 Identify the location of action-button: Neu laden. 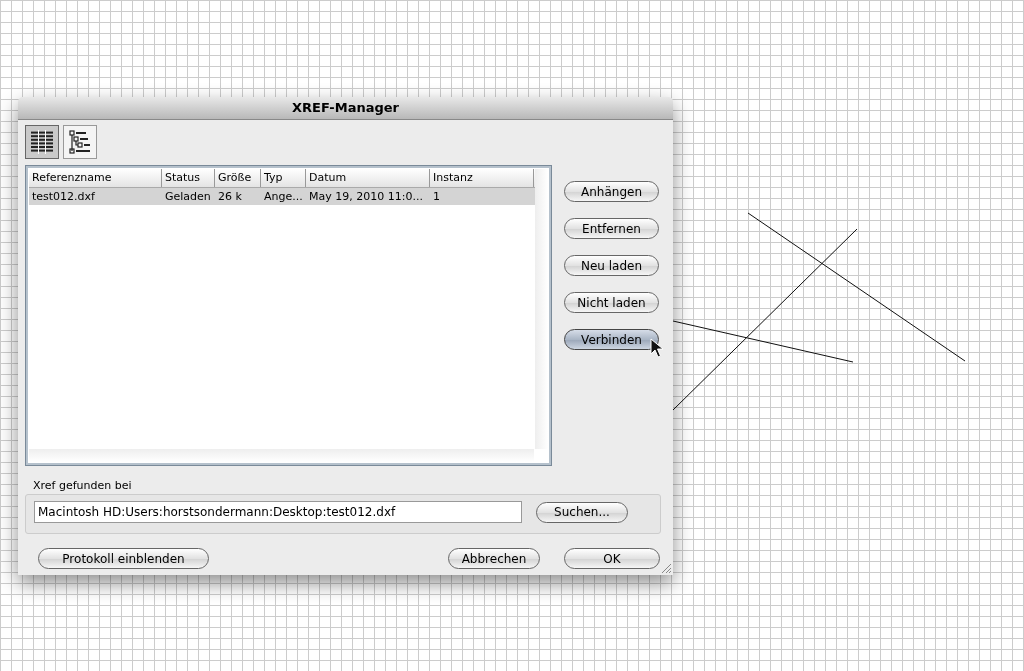
(611, 265).